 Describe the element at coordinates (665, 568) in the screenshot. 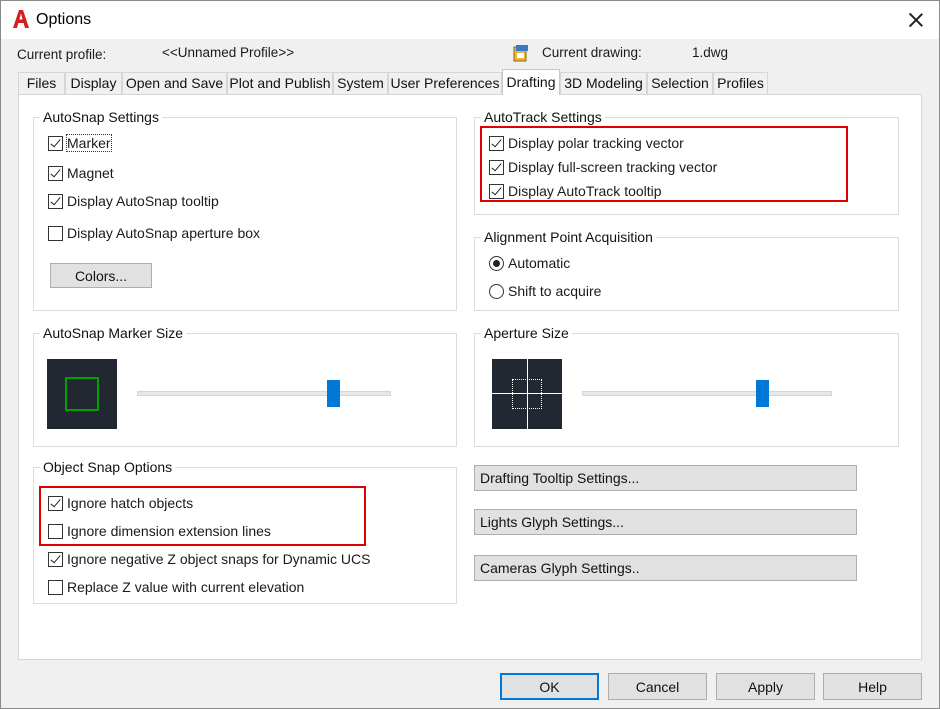

I see `cameras-glyph-settings-button: Cameras Glyph Settings..` at that location.